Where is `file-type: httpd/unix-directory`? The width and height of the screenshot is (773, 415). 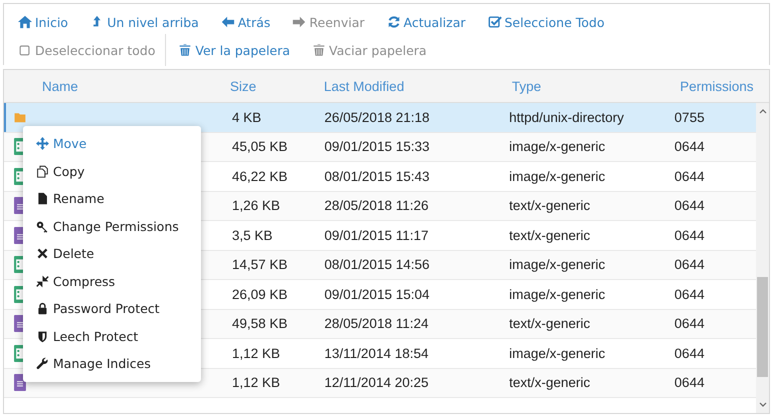 file-type: httpd/unix-directory is located at coordinates (566, 117).